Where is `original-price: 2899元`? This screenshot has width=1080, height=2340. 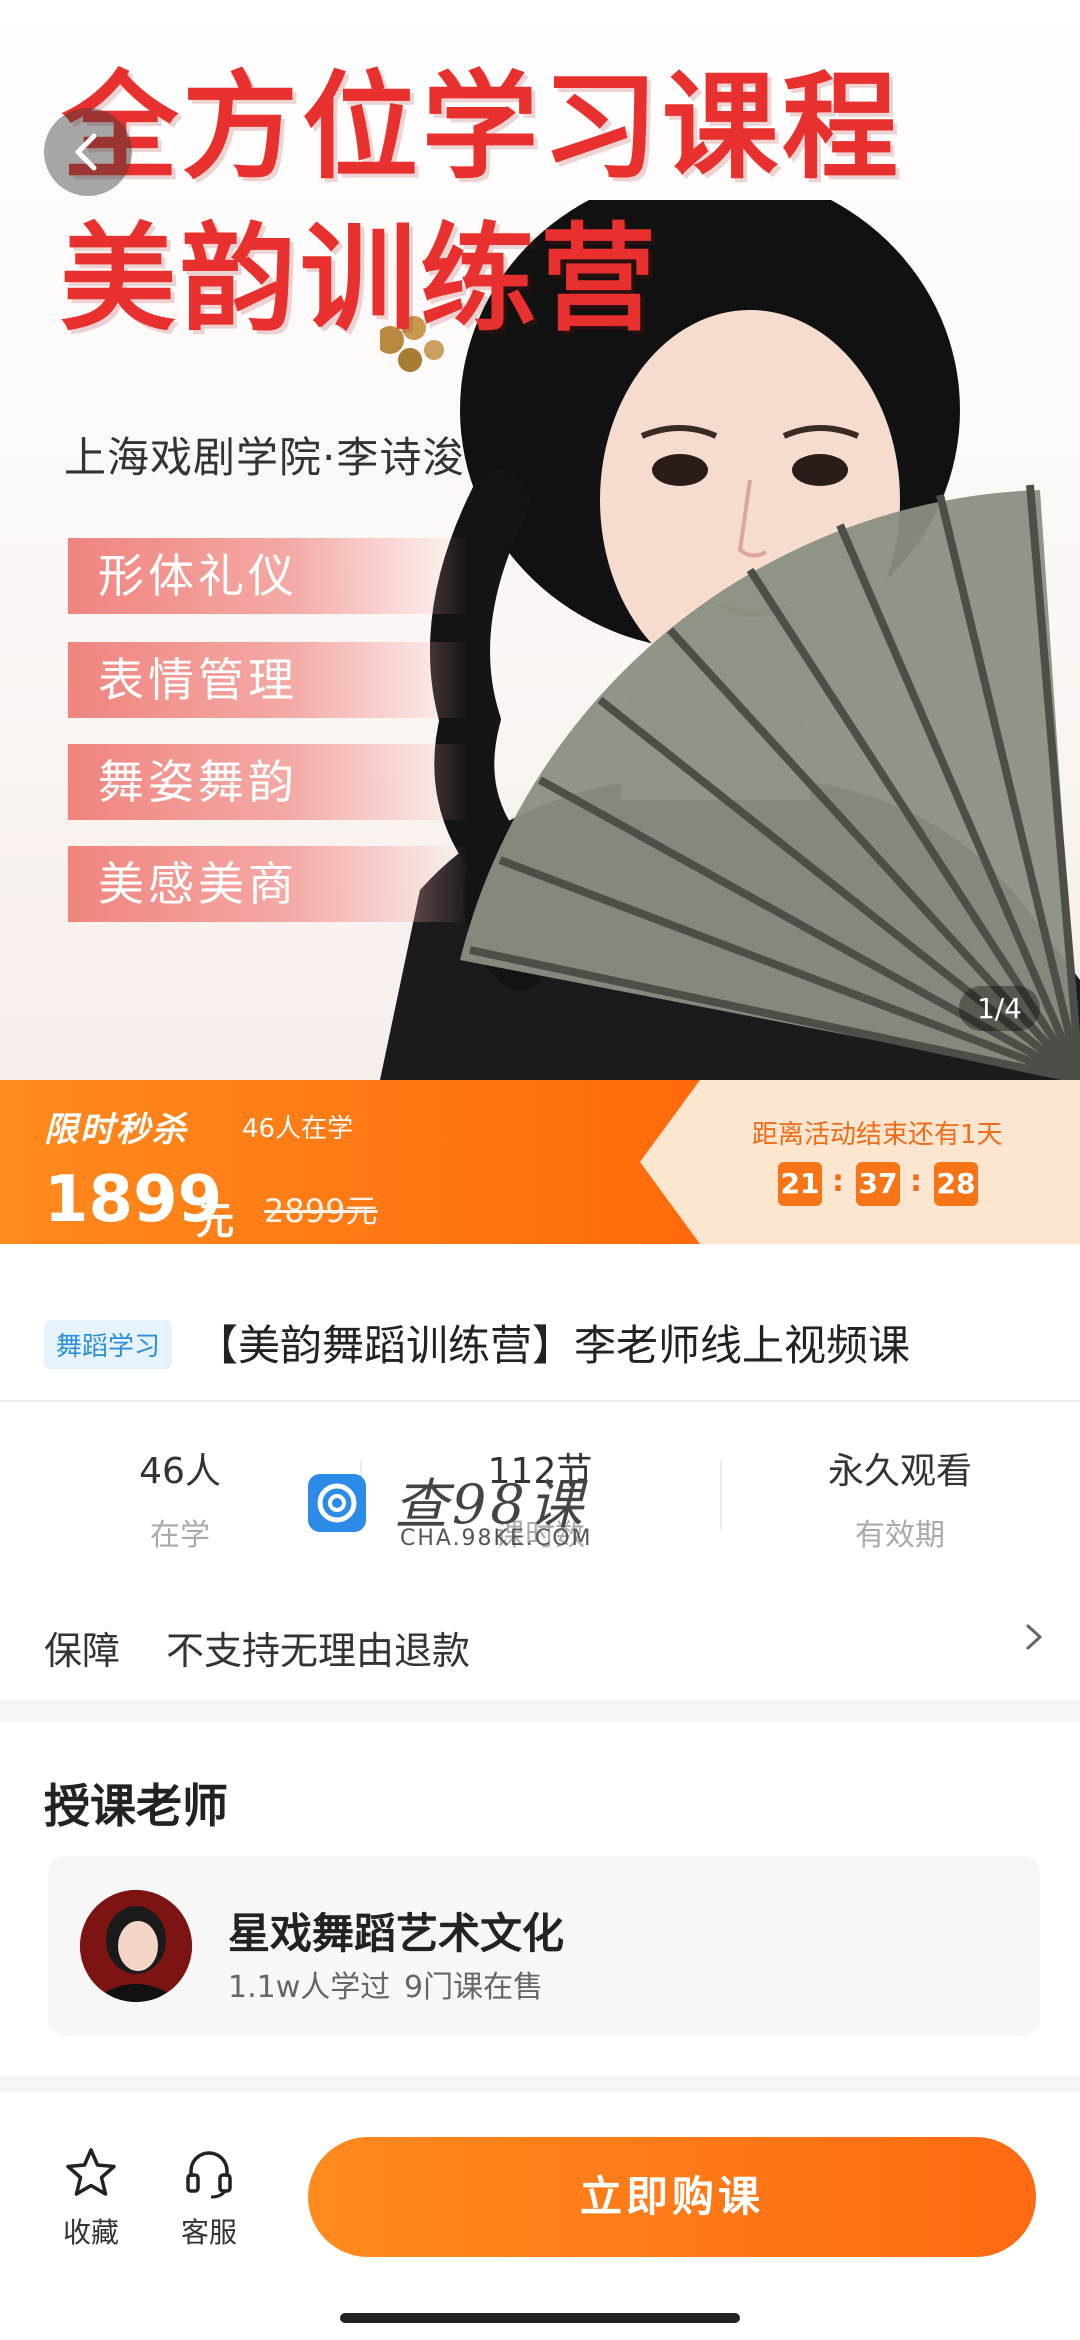
original-price: 2899元 is located at coordinates (321, 1211).